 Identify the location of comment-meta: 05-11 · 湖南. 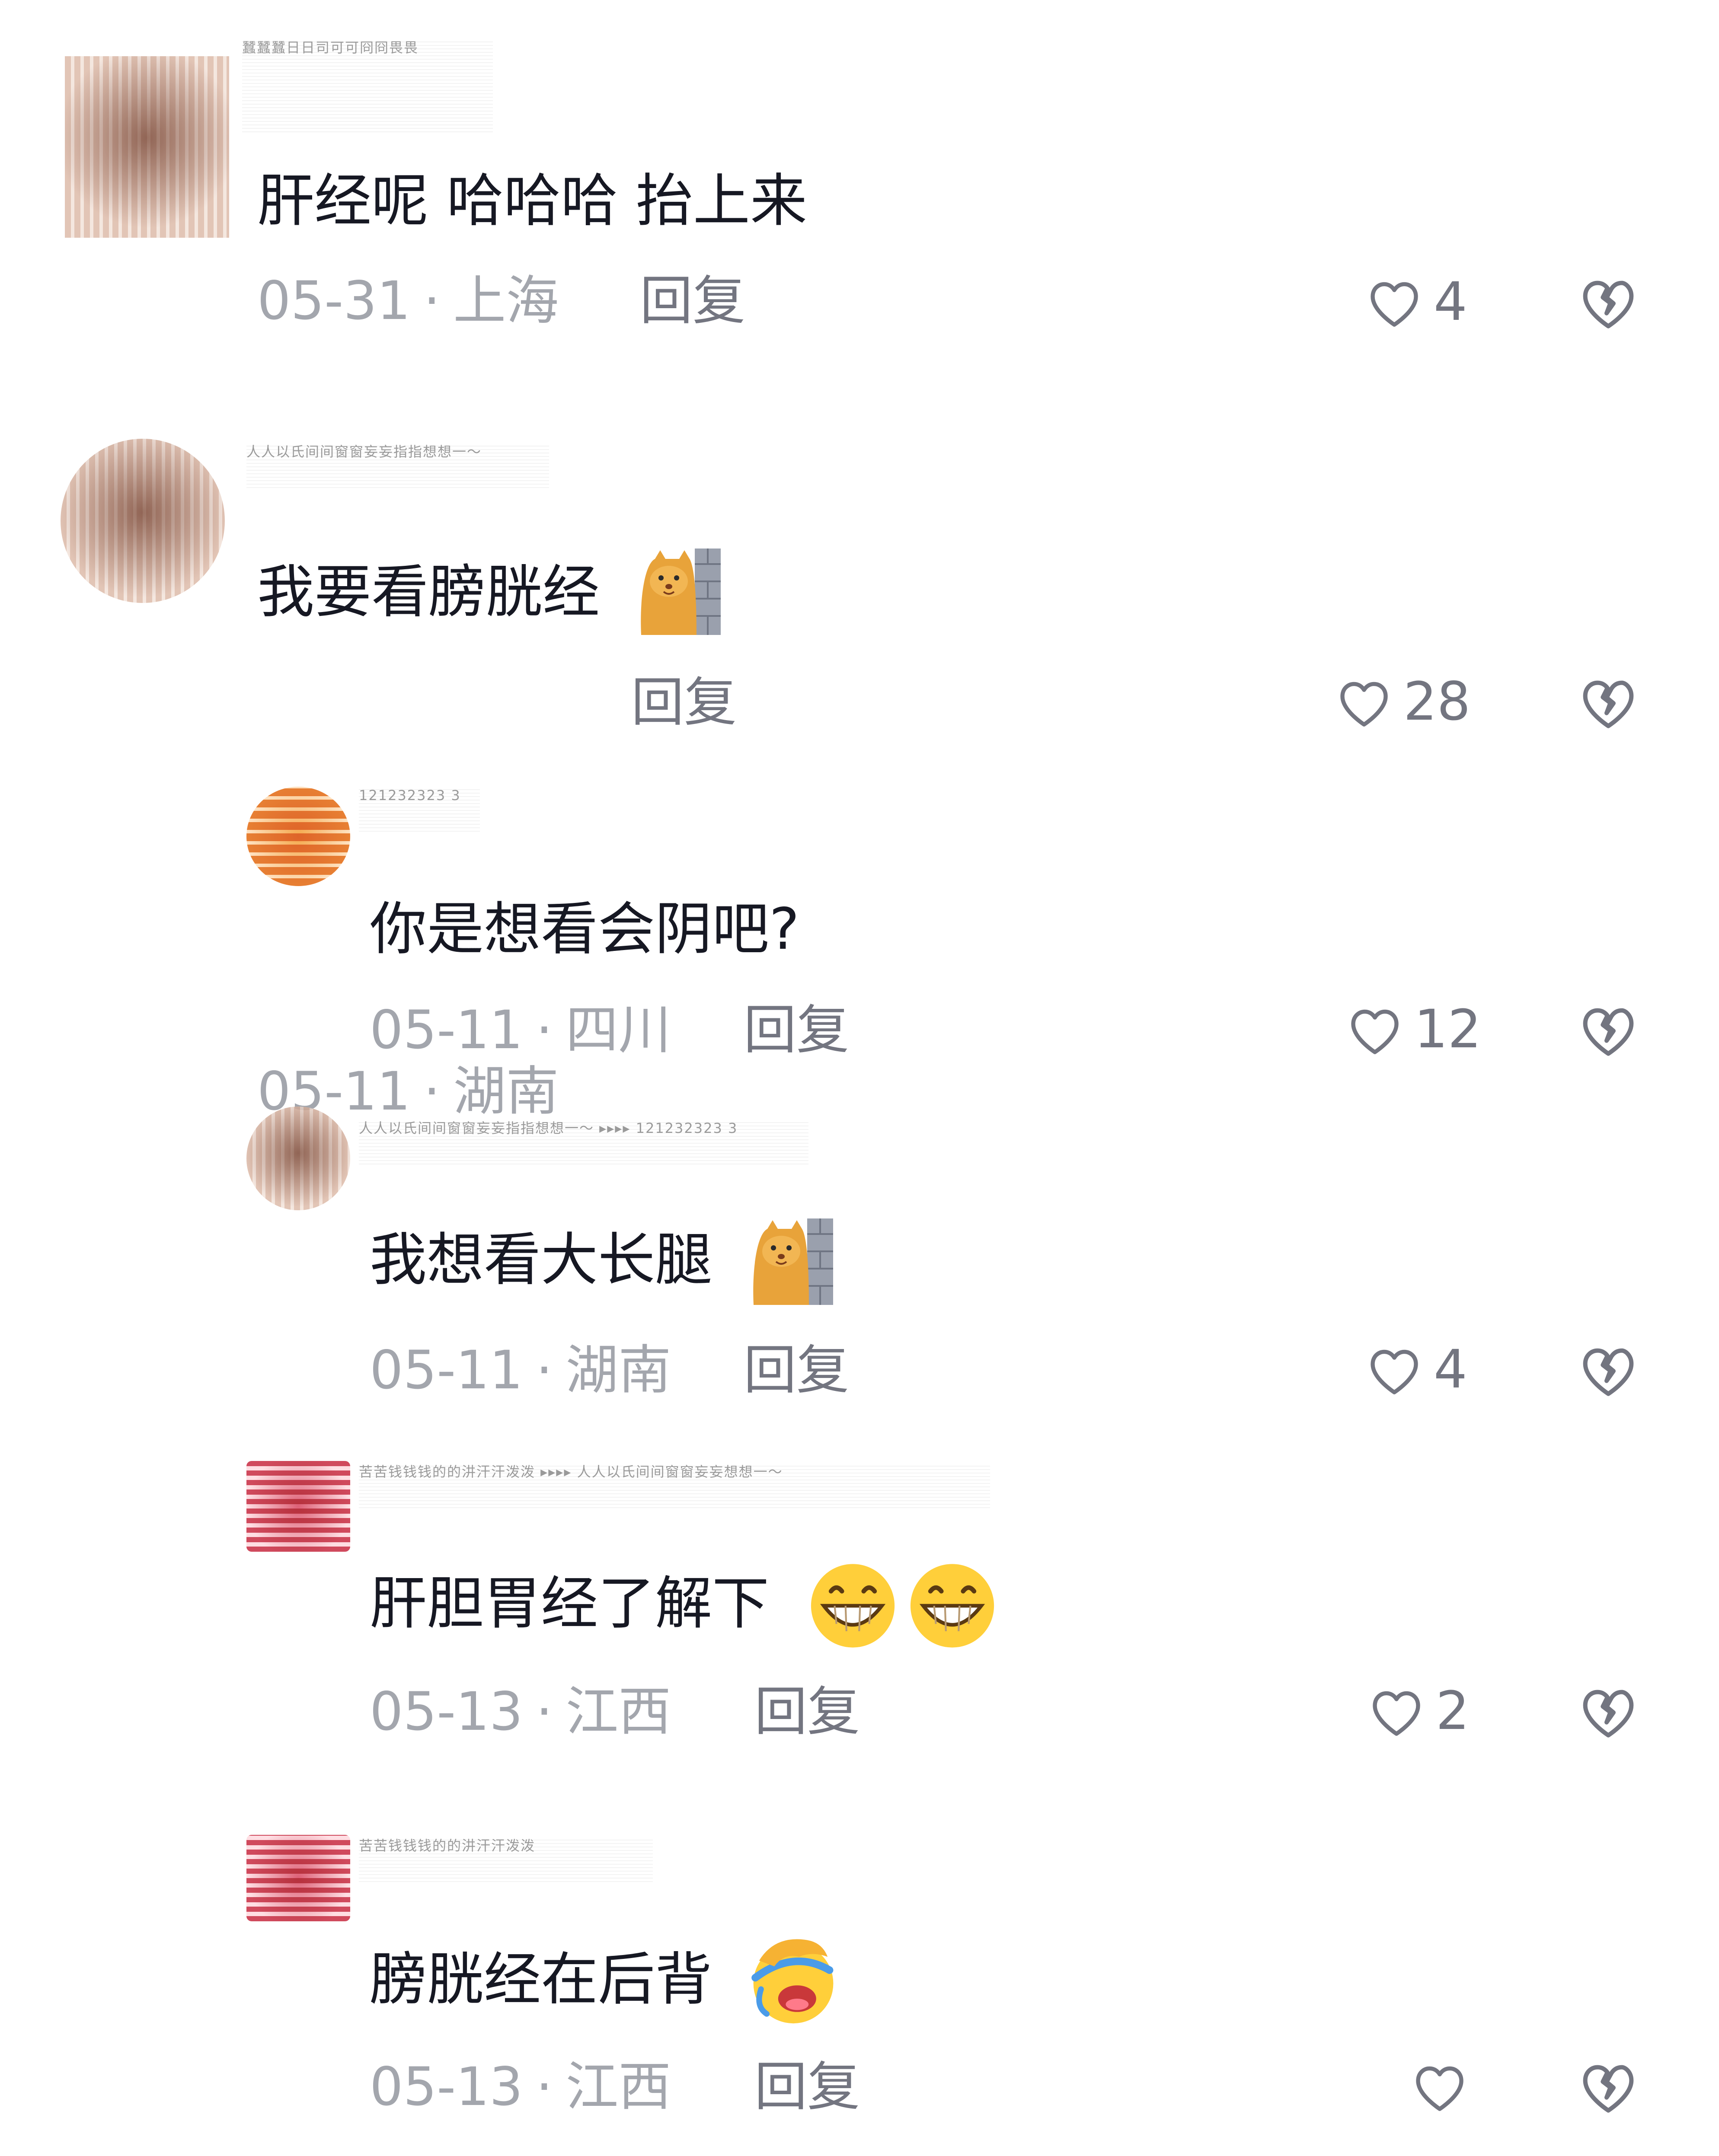
(520, 1370).